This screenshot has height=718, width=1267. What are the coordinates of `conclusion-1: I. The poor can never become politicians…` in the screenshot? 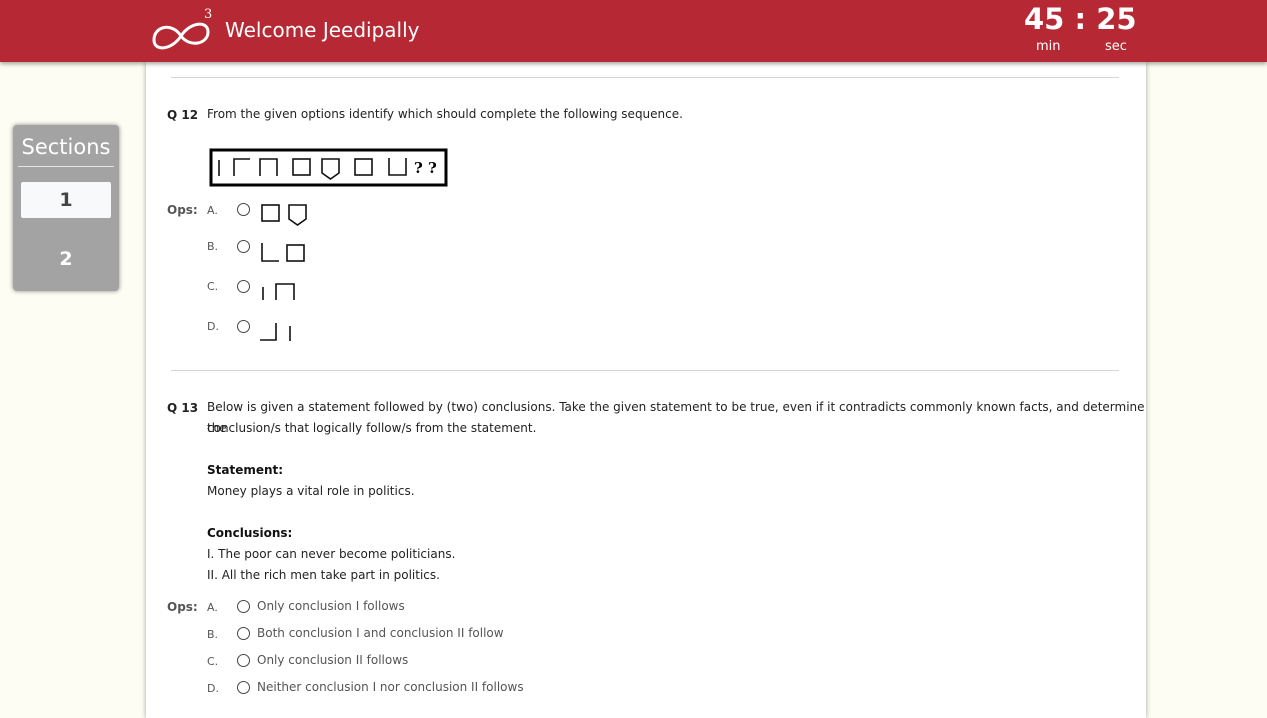 It's located at (331, 554).